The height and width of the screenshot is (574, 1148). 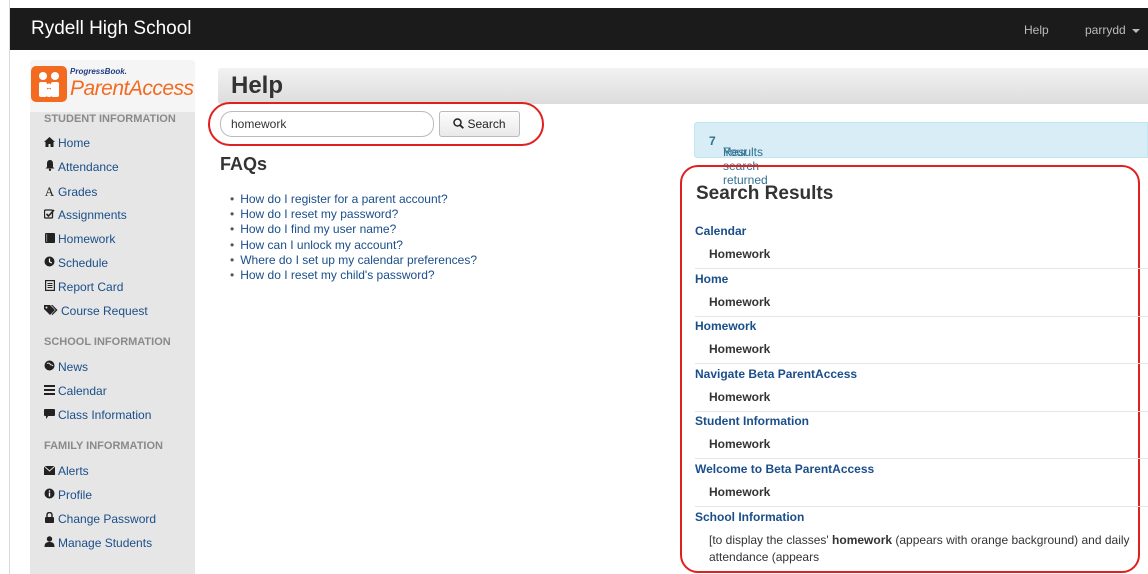 What do you see at coordinates (49, 191) in the screenshot?
I see `font-a-icon: A` at bounding box center [49, 191].